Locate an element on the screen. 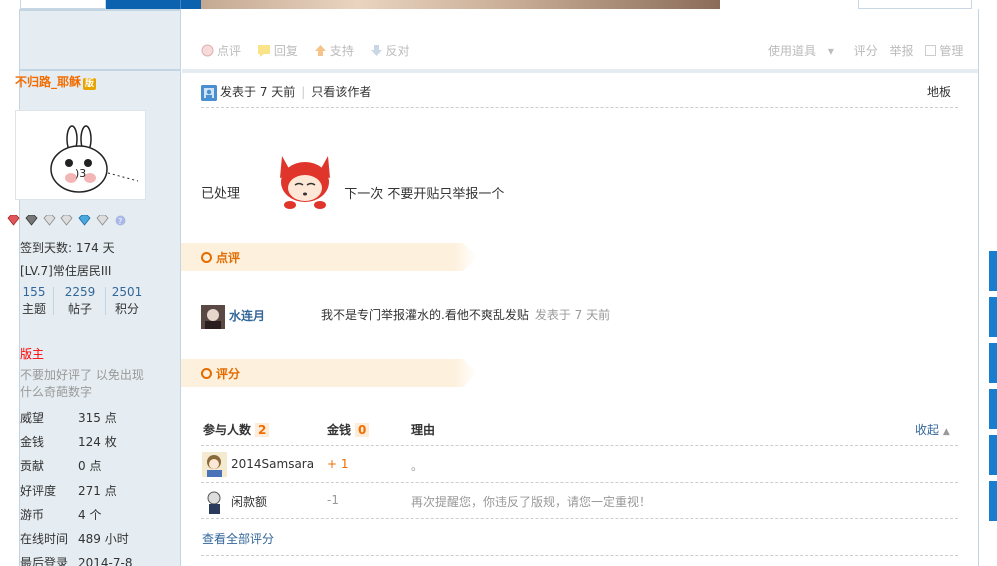 The height and width of the screenshot is (566, 997). rabbit-avatar-icon: )3 is located at coordinates (94, 159).